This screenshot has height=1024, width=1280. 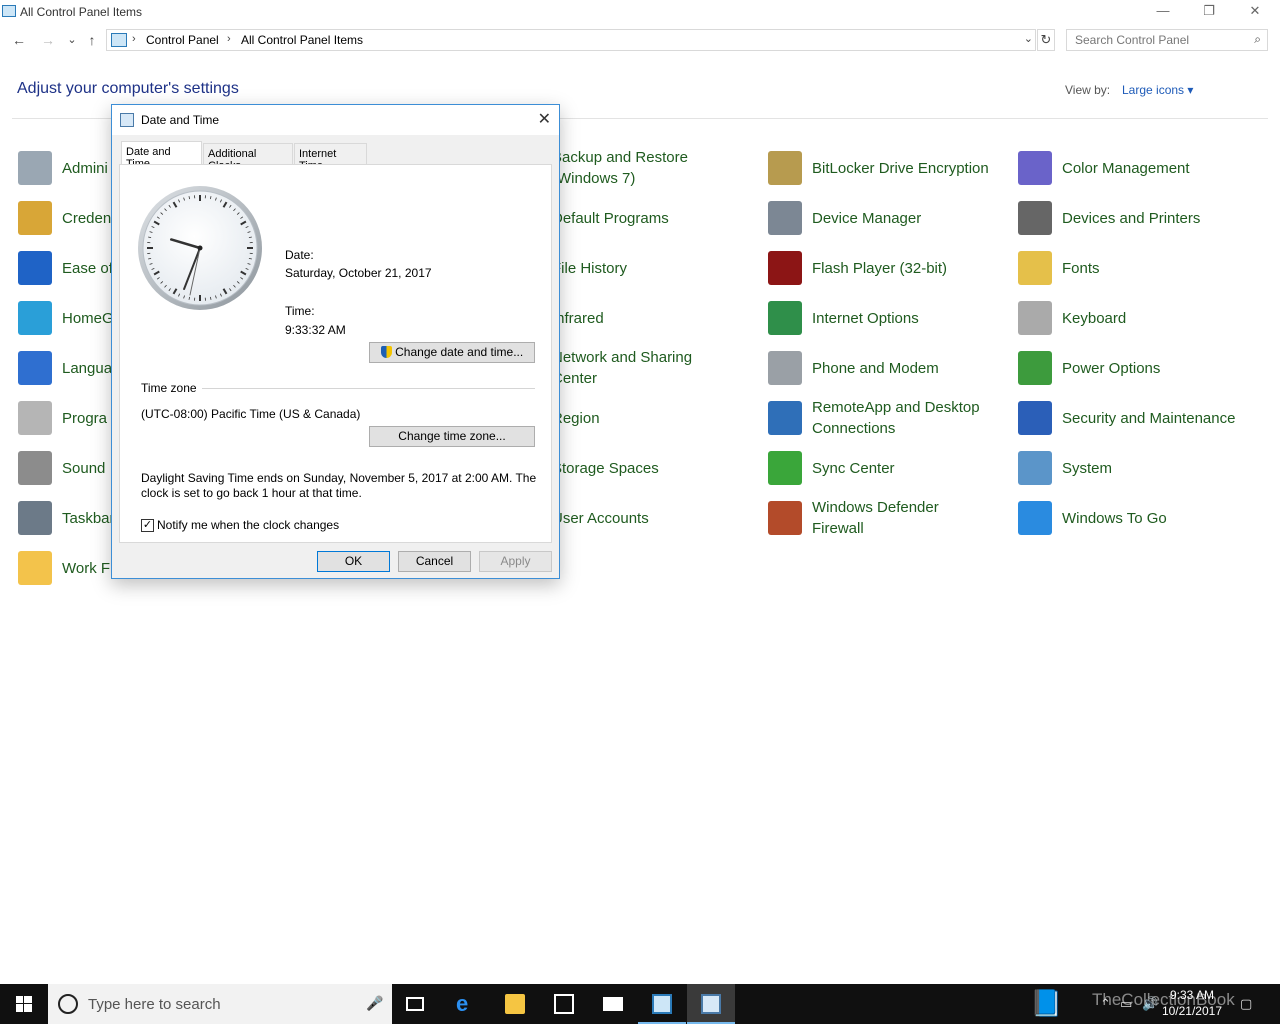 I want to click on tab-internet-time: Internet Time, so click(x=330, y=157).